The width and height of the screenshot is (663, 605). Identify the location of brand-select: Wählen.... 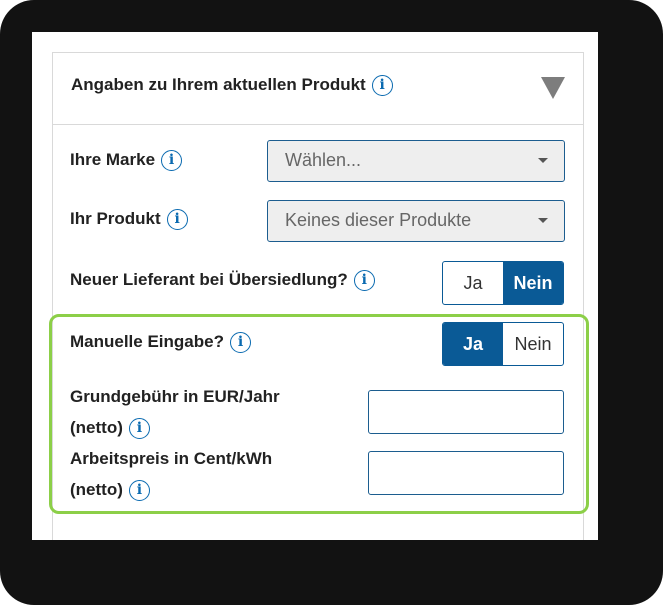
(416, 161).